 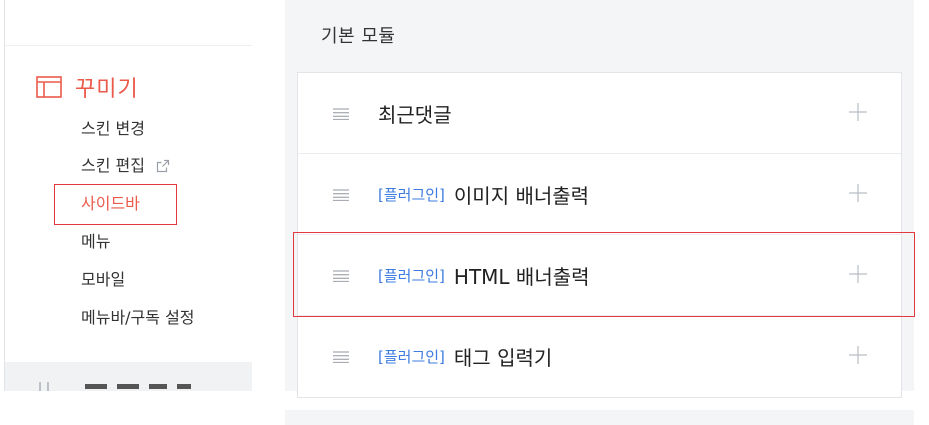 I want to click on module-name: 태그 입력기, so click(x=503, y=357).